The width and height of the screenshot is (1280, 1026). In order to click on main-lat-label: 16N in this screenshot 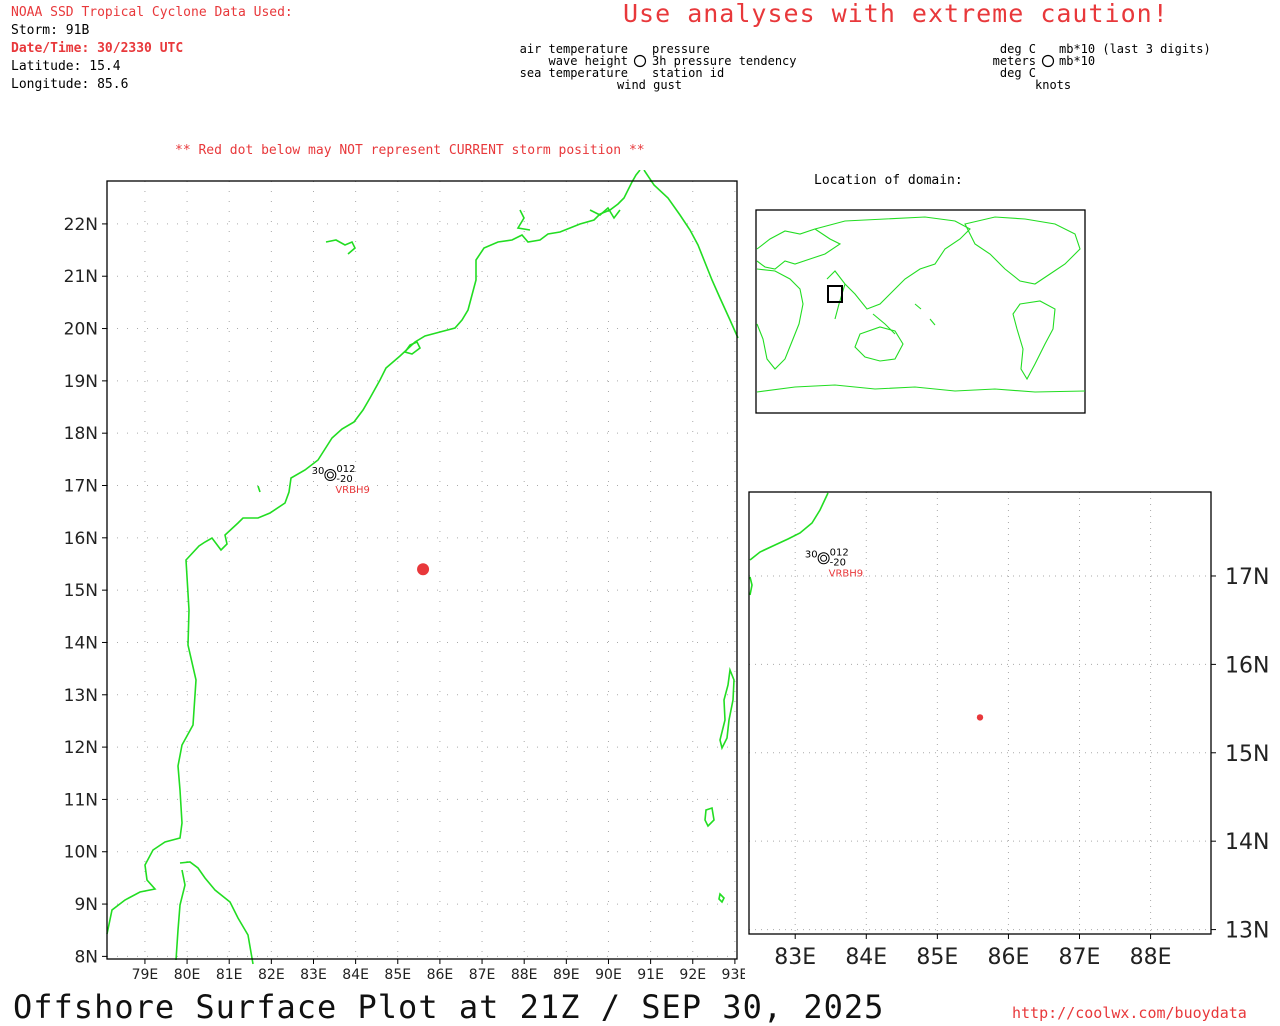, I will do `click(81, 539)`.